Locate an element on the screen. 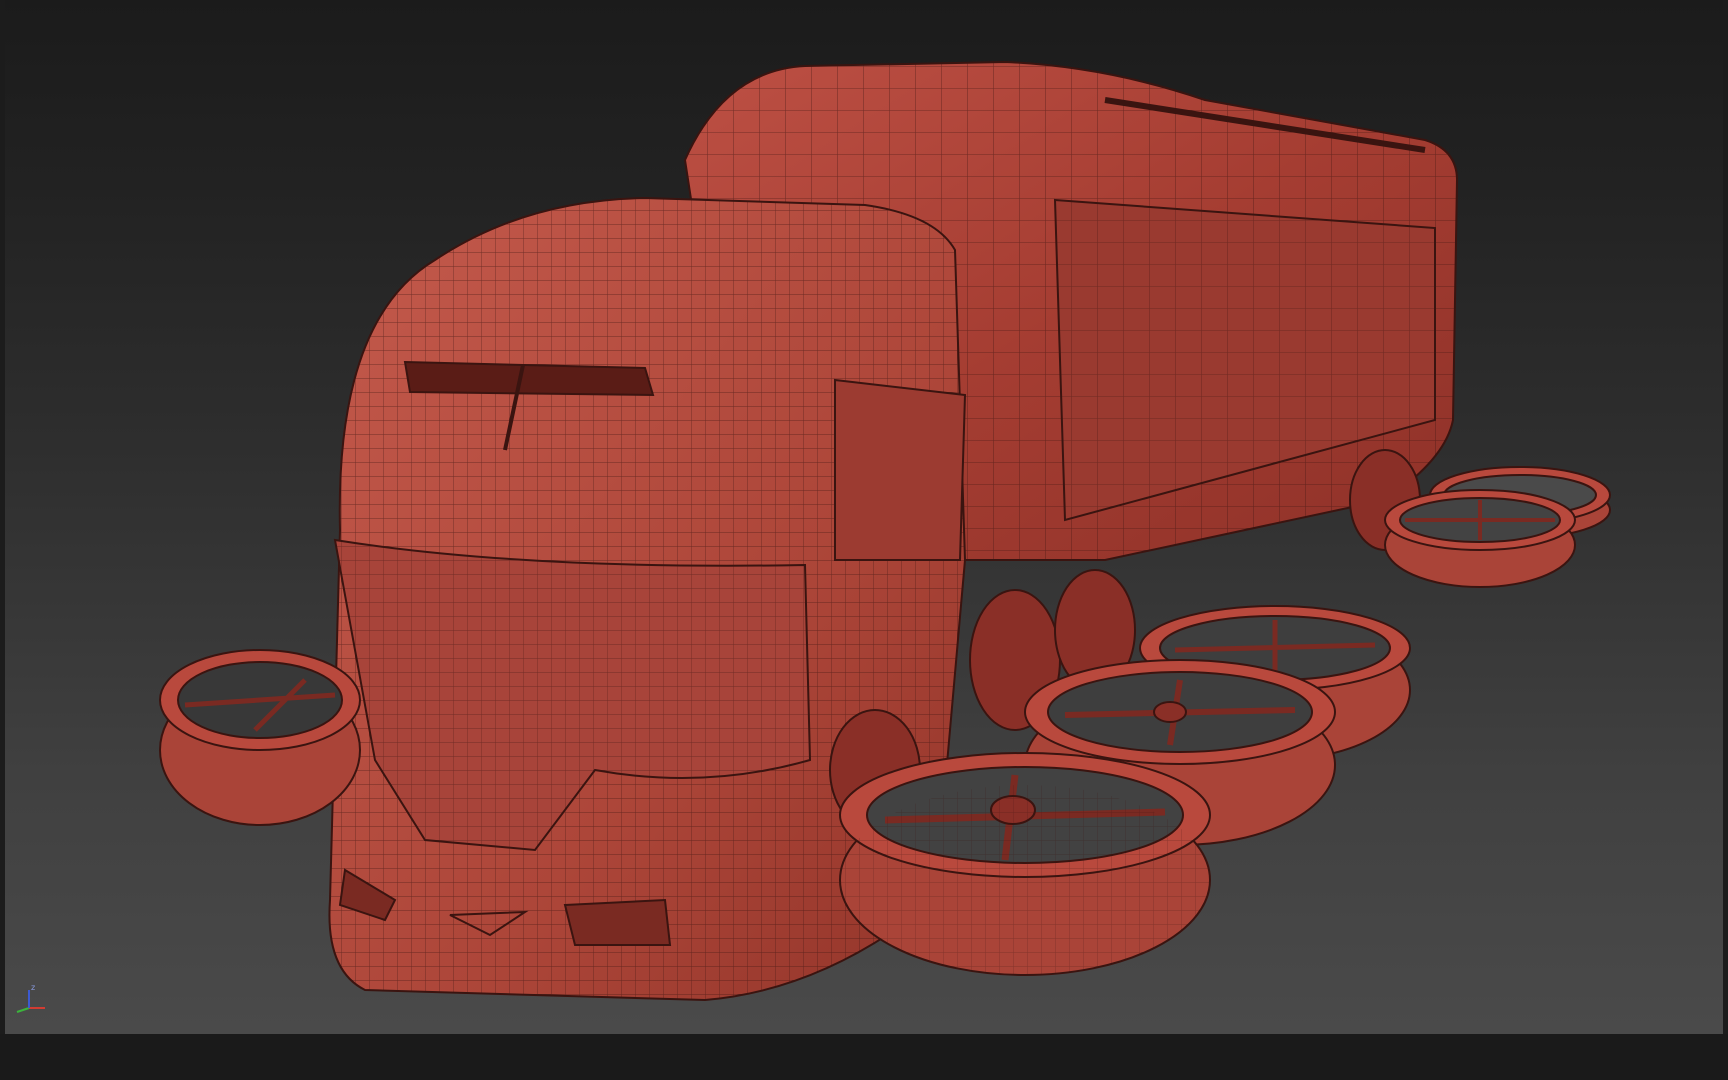  axis-z-label: z is located at coordinates (33, 987).